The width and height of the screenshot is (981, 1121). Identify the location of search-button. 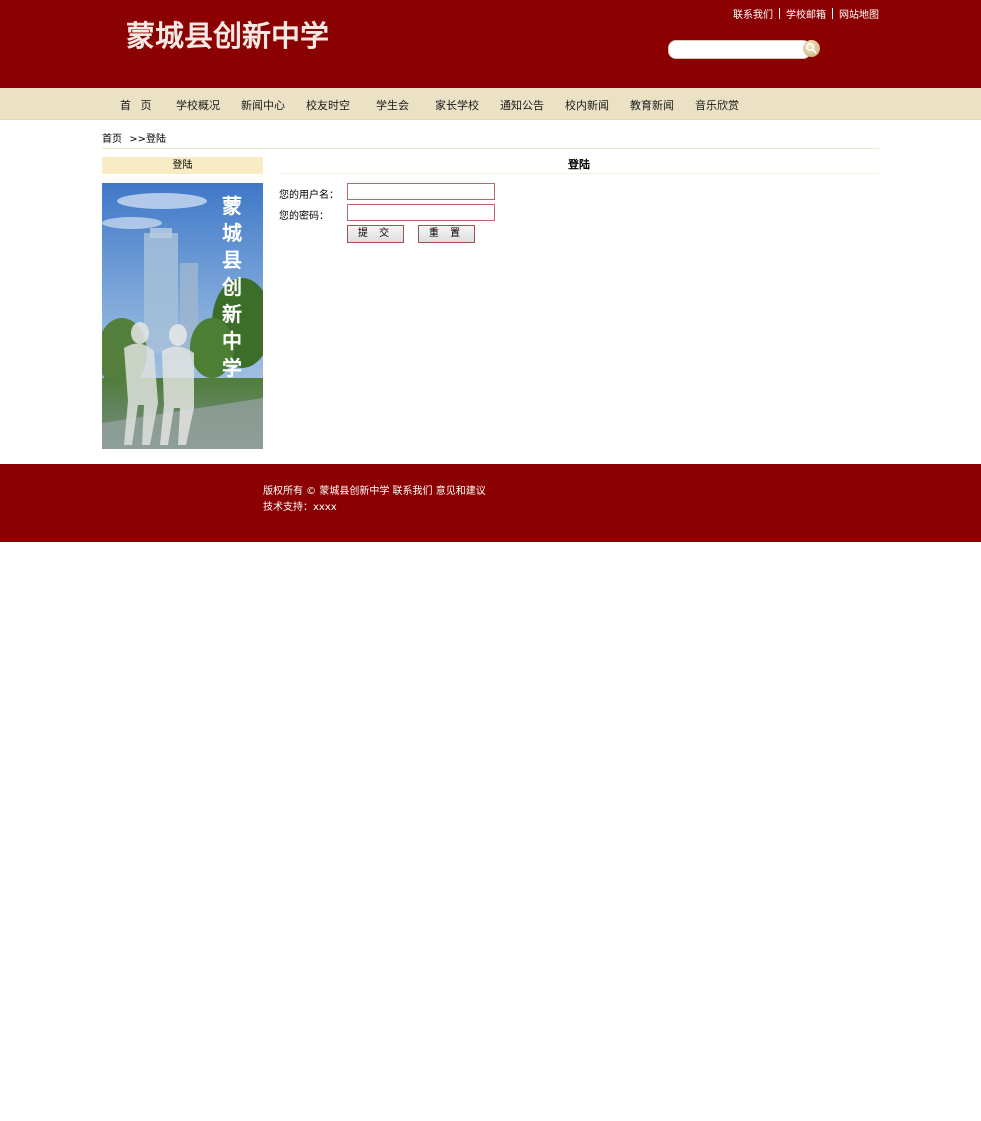
(811, 48).